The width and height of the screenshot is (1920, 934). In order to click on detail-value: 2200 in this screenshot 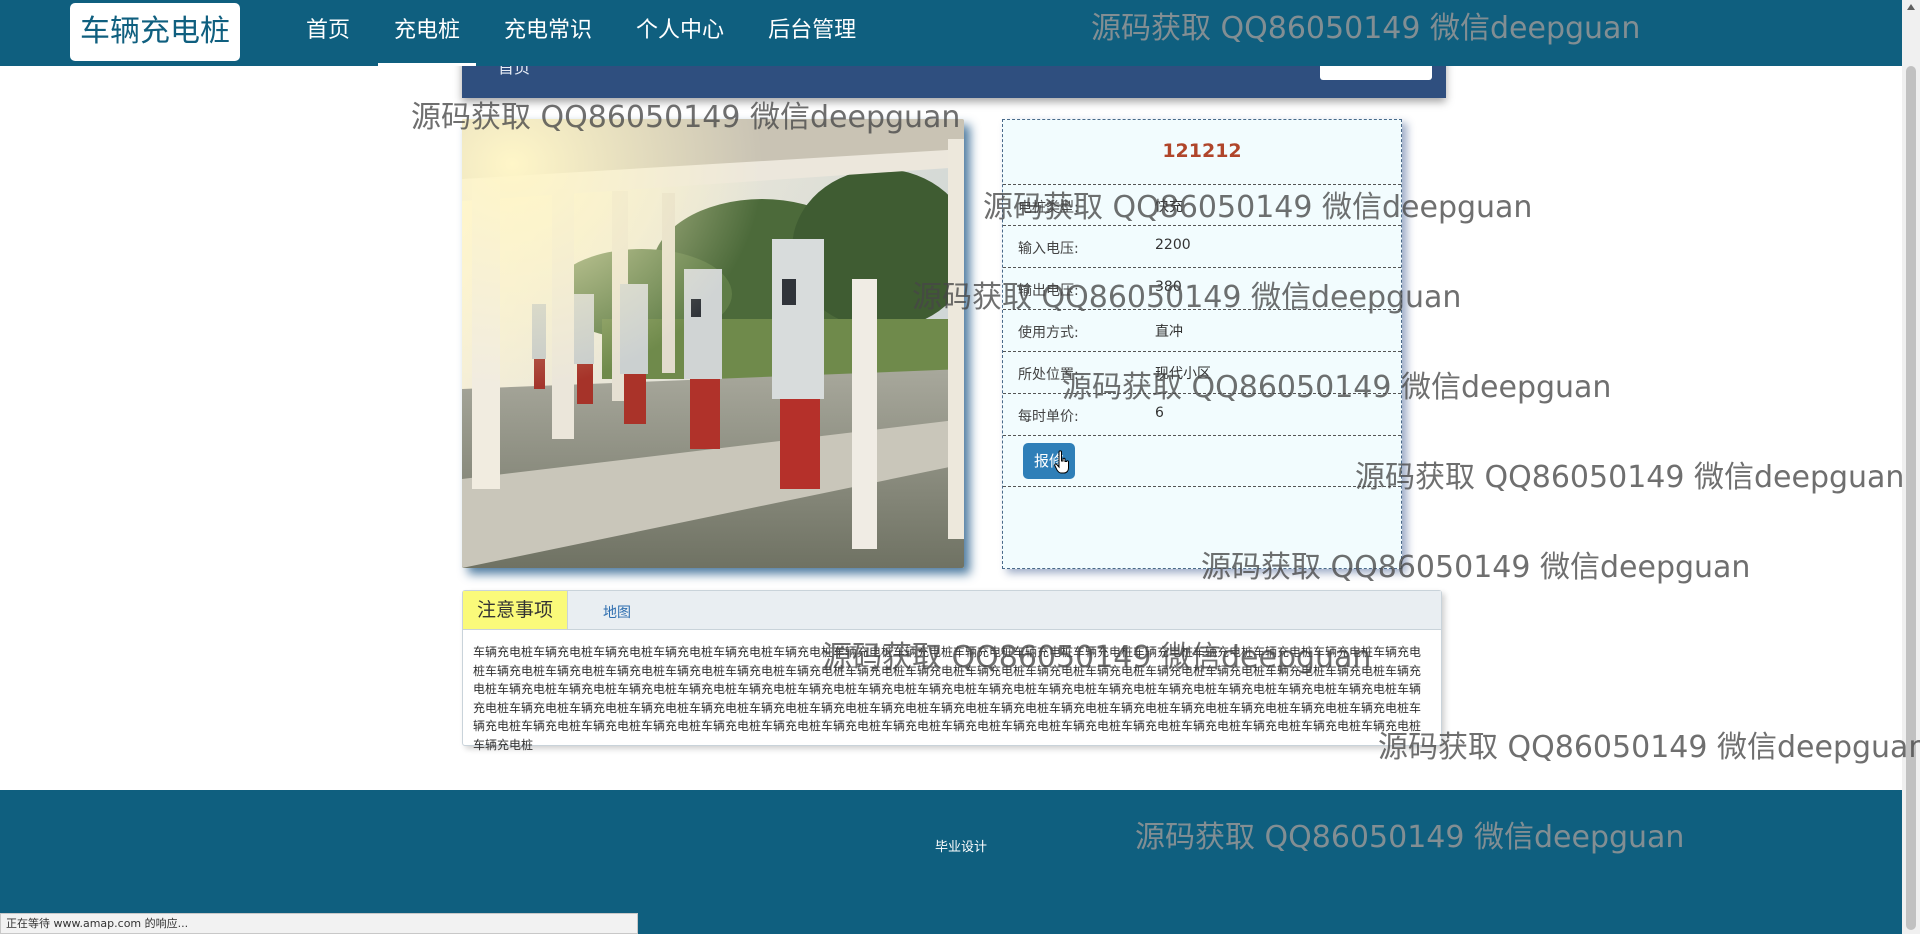, I will do `click(1173, 245)`.